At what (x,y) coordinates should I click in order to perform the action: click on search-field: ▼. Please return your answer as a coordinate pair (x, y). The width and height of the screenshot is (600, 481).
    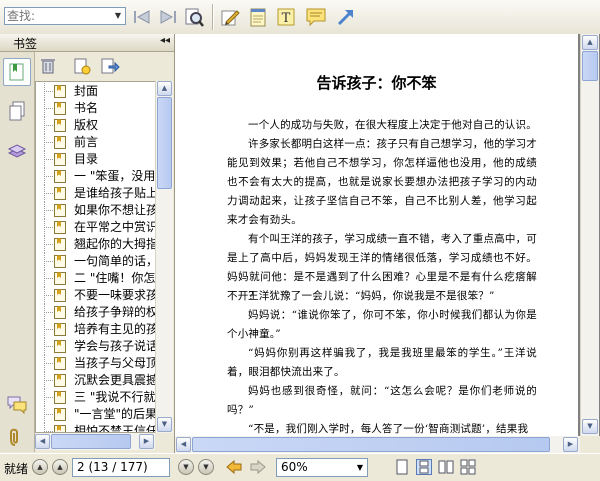
    Looking at the image, I should click on (65, 16).